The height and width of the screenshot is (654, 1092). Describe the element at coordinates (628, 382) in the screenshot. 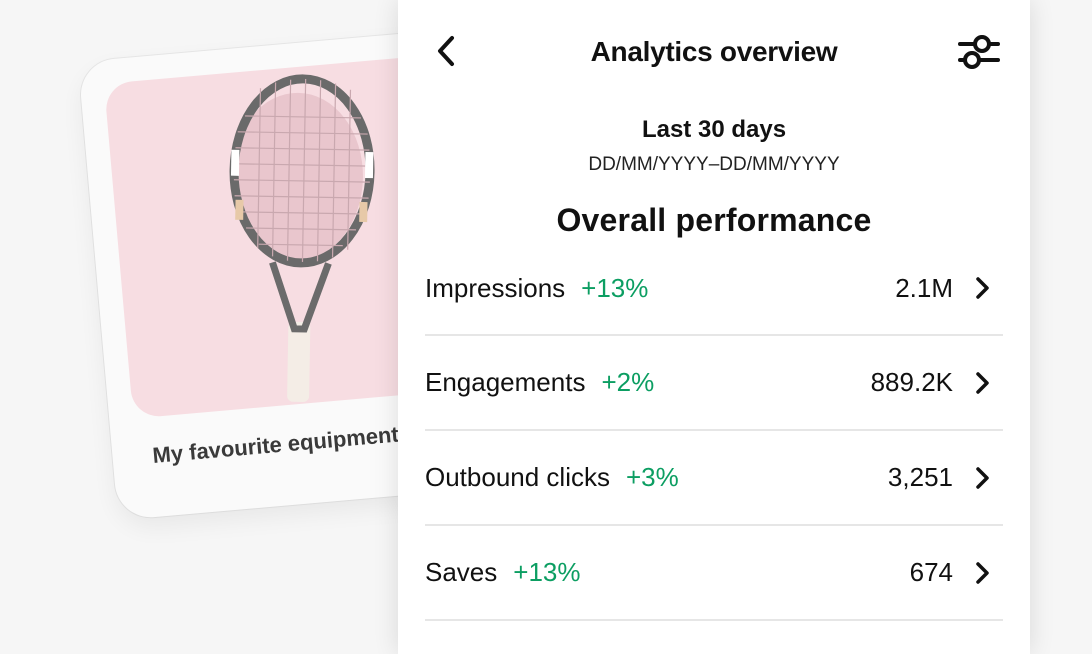

I see `metric-change: +2%` at that location.